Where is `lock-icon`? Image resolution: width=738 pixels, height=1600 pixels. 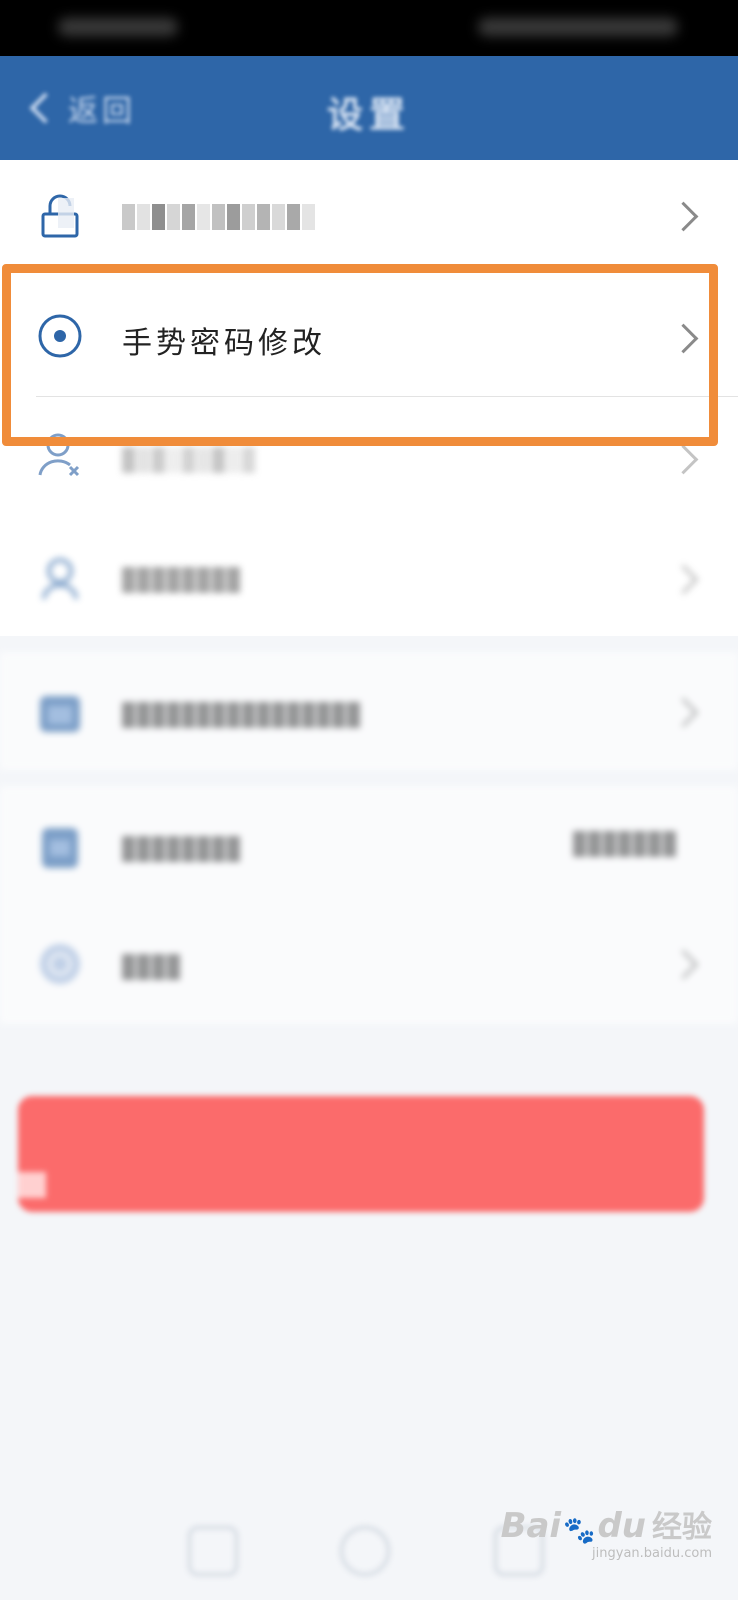 lock-icon is located at coordinates (60, 216).